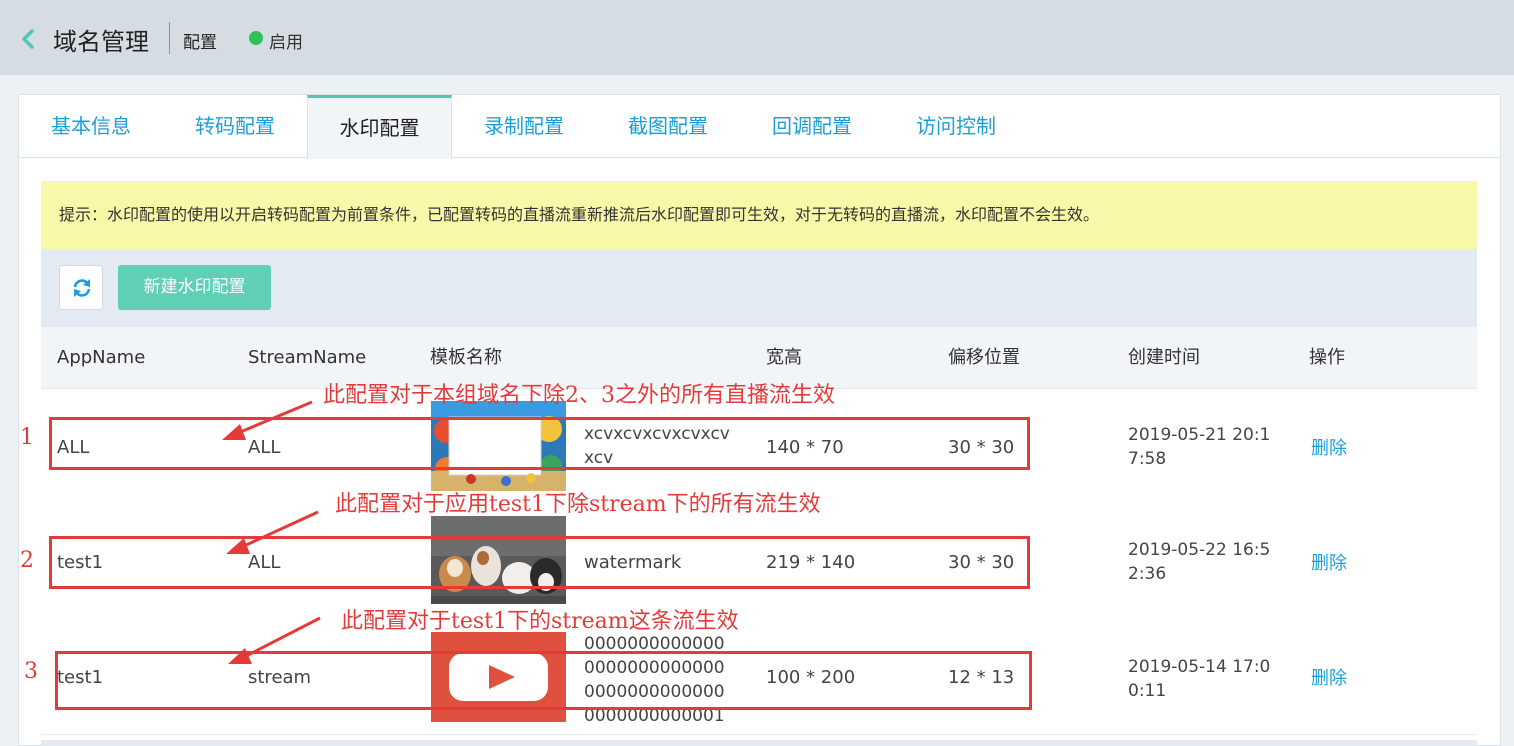 This screenshot has height=746, width=1514. What do you see at coordinates (759, 288) in the screenshot?
I see `toolbar: 新建水印配置` at bounding box center [759, 288].